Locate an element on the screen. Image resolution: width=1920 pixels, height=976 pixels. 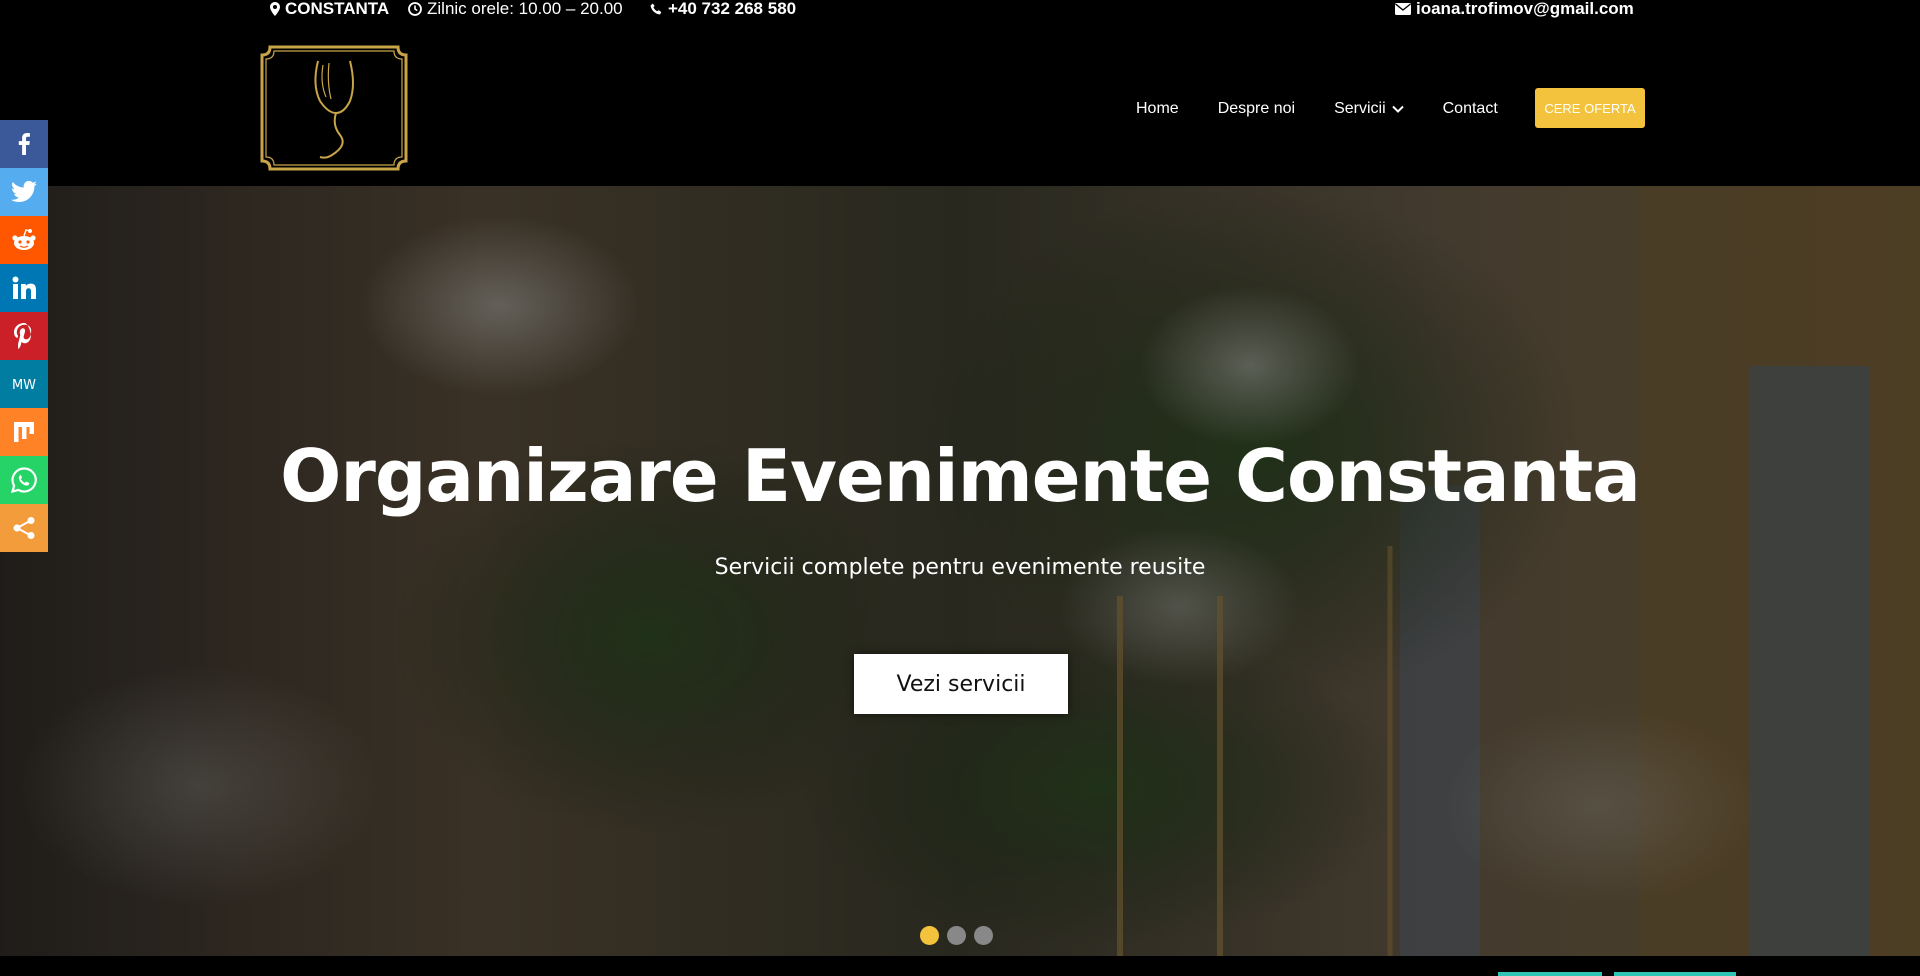
pinterest-icon is located at coordinates (23, 336).